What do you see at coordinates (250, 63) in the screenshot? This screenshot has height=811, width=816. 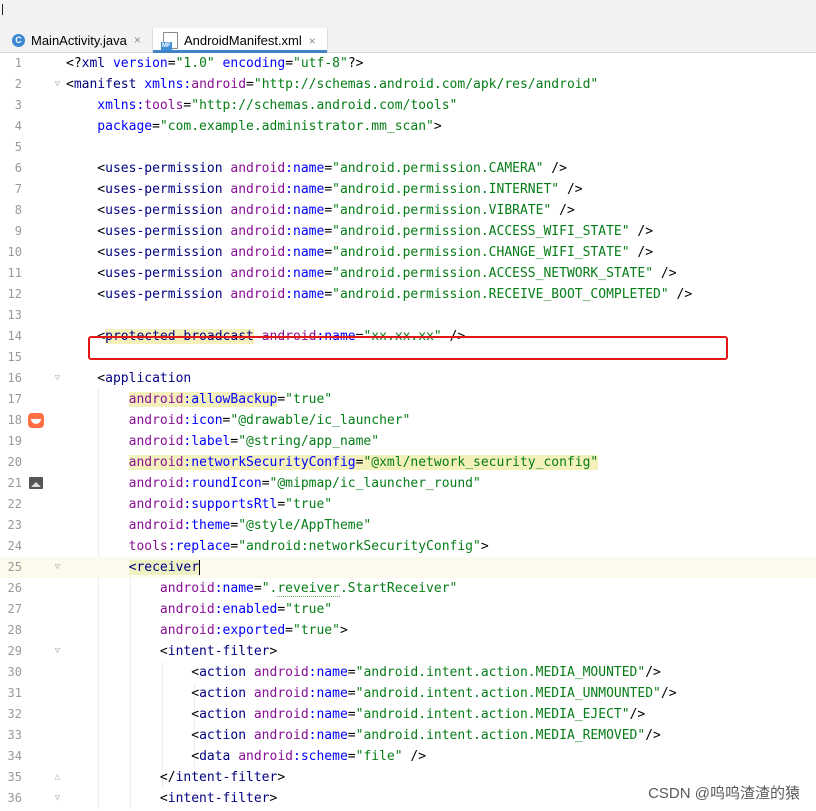 I see `code-token: encoding` at bounding box center [250, 63].